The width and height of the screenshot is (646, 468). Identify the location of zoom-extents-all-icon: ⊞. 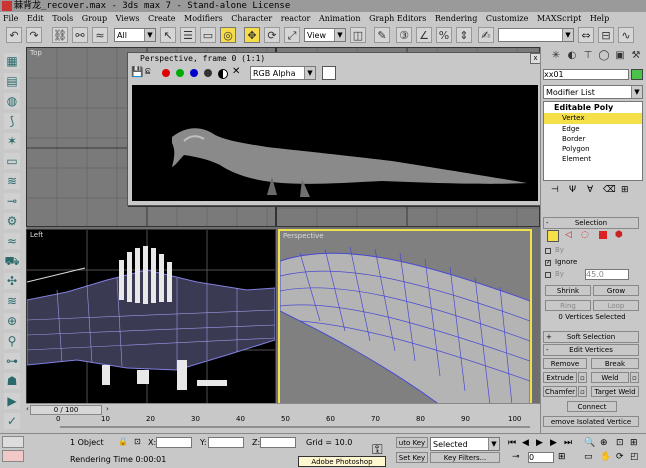
(634, 443).